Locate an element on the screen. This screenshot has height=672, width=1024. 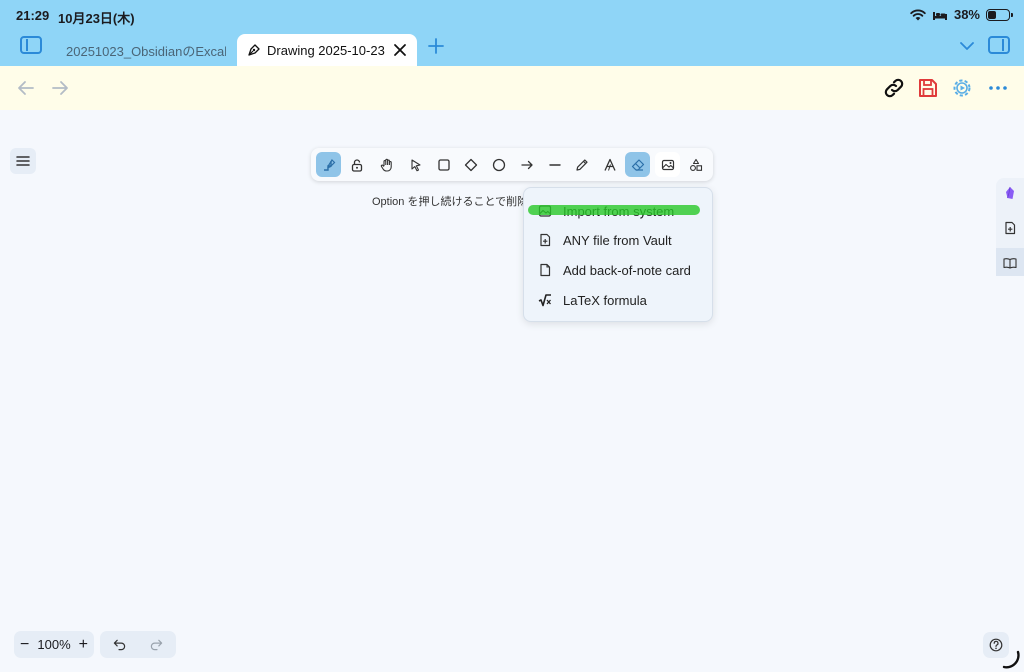
view-header is located at coordinates (512, 88).